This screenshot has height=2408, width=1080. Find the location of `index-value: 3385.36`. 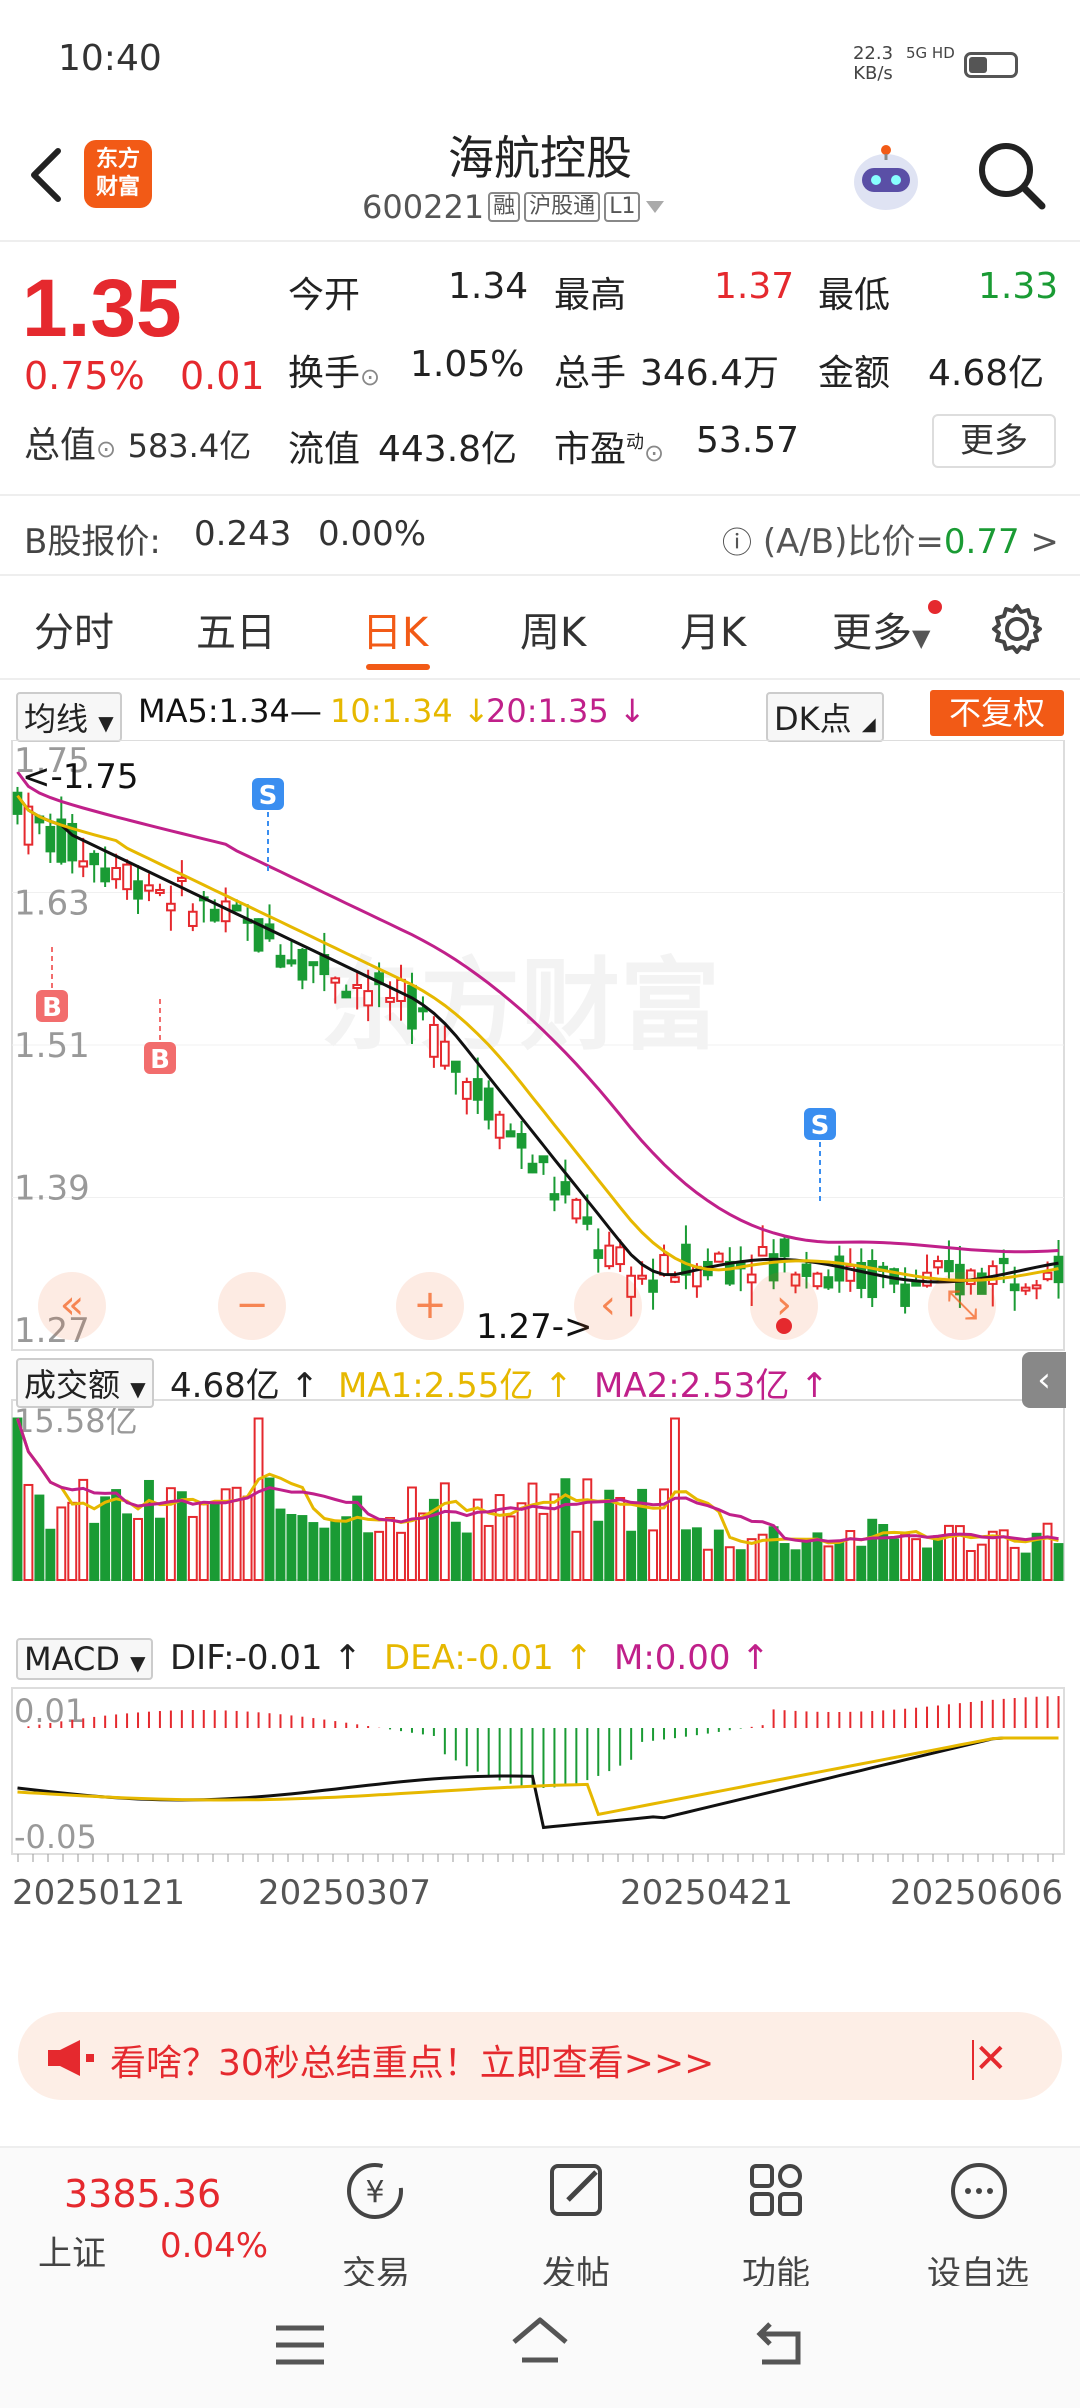

index-value: 3385.36 is located at coordinates (142, 2194).